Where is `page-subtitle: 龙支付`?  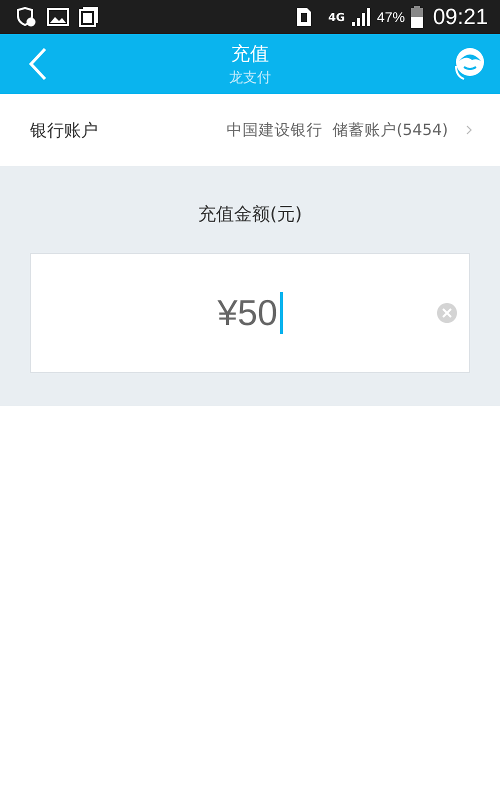
page-subtitle: 龙支付 is located at coordinates (250, 78).